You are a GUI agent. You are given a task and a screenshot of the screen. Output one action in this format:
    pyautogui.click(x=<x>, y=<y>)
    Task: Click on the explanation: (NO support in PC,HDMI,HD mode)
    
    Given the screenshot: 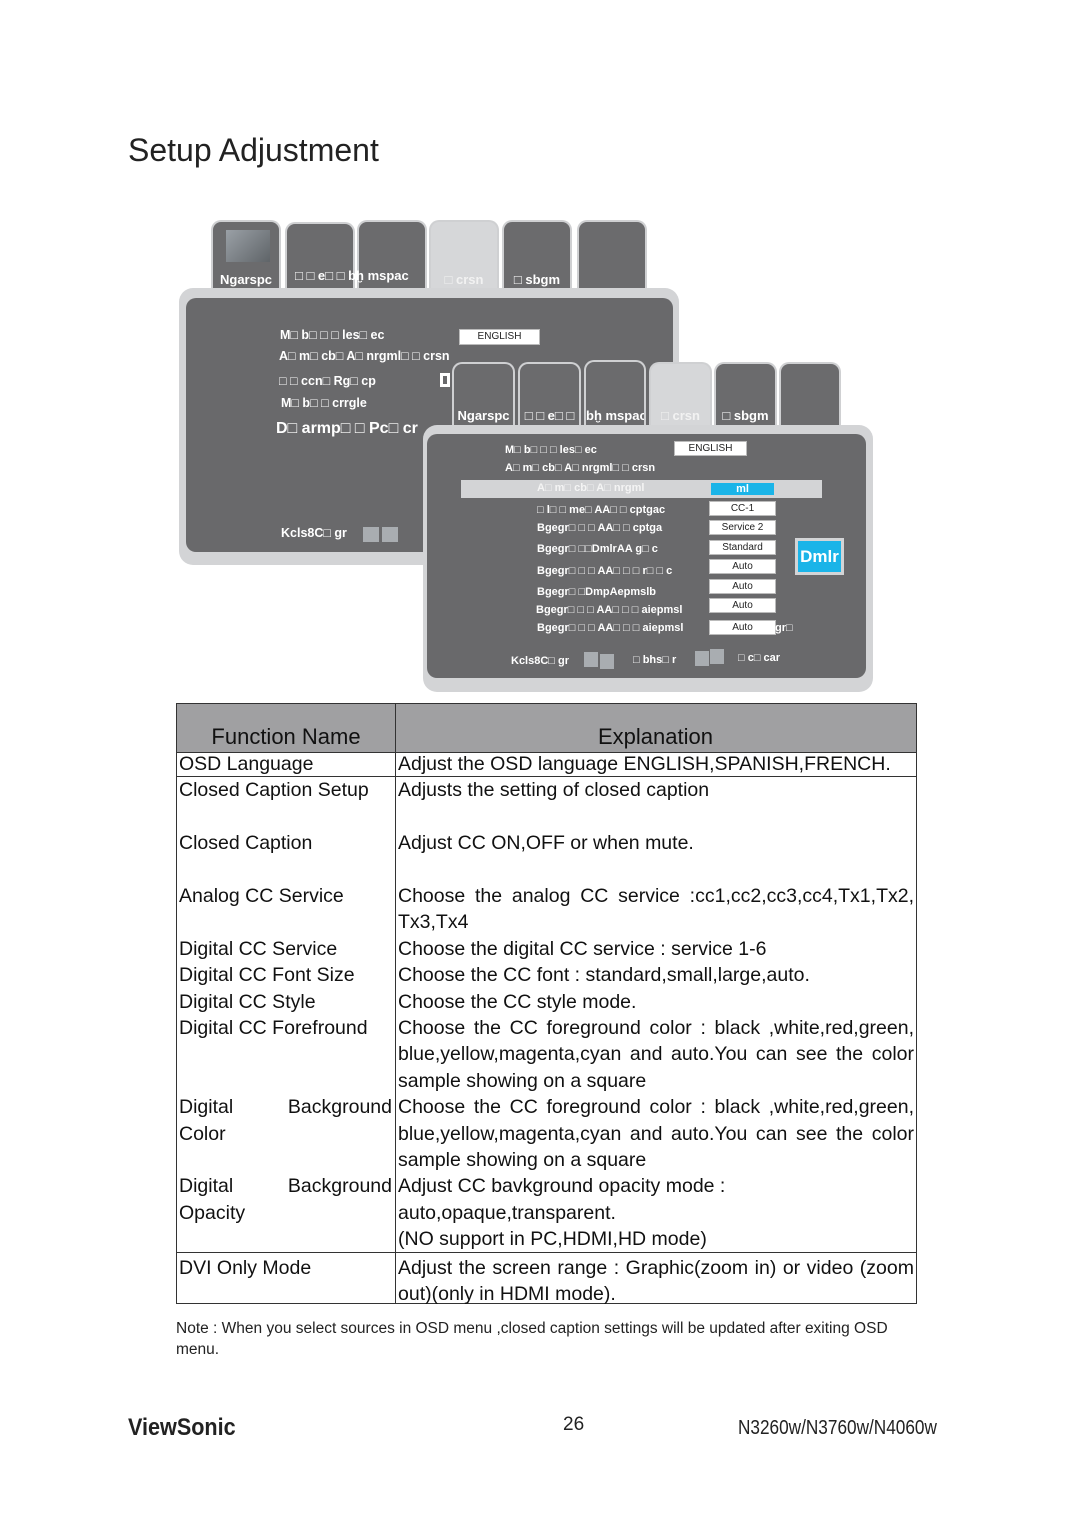 What is the action you would take?
    pyautogui.click(x=552, y=1239)
    